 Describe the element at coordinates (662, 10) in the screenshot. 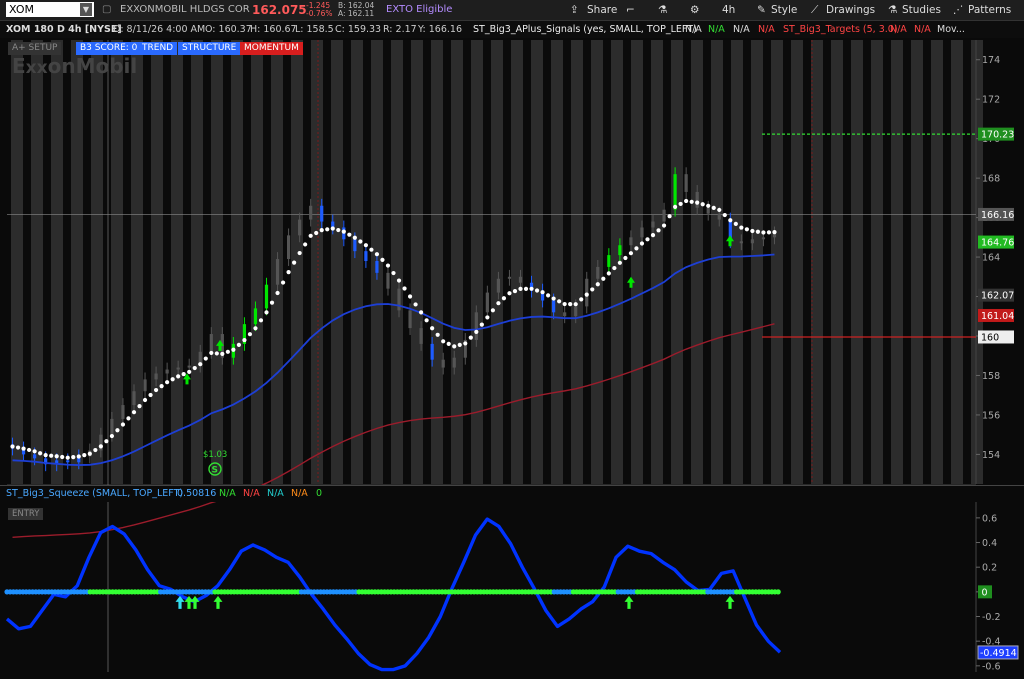

I see `flask-icon: ⚗` at that location.